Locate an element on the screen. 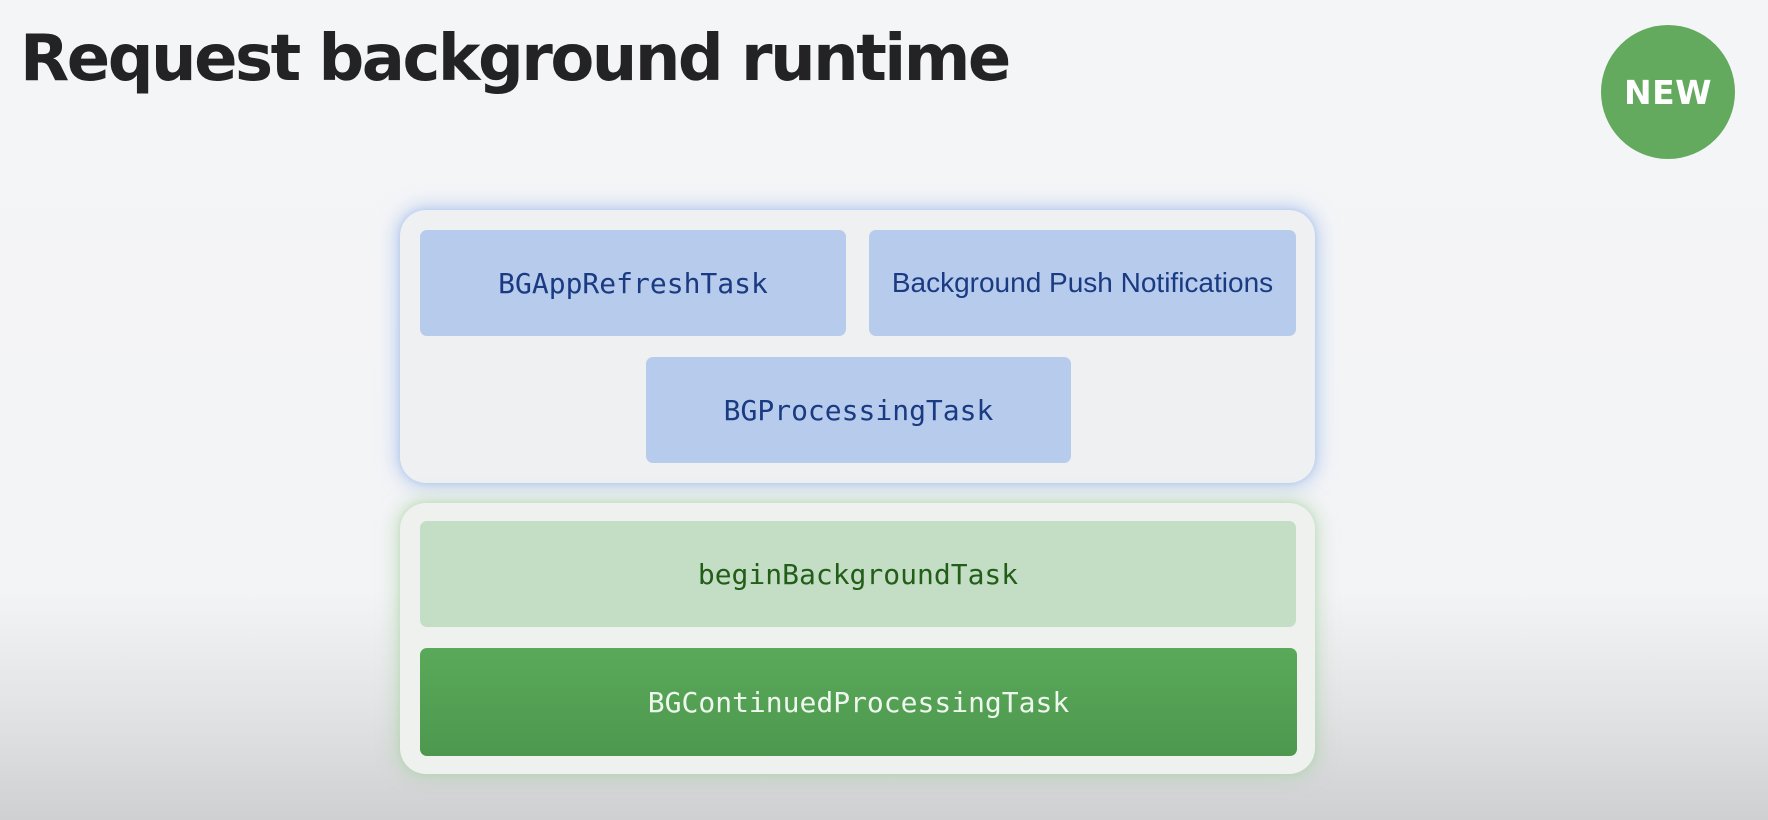  begin-background-task-box: beginBackgroundTask is located at coordinates (858, 574).